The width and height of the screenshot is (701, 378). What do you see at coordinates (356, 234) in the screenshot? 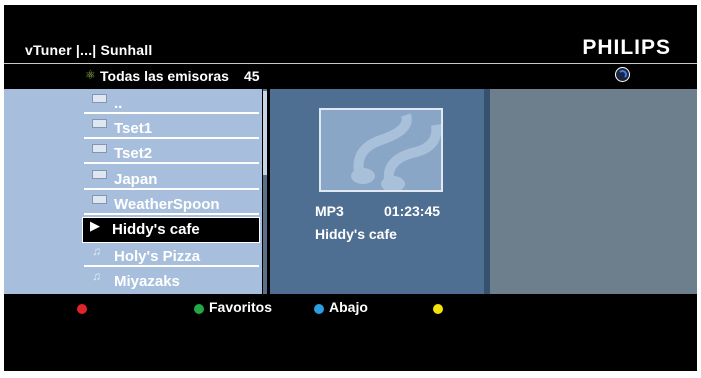
I see `now-playing-station: Hiddy's cafe` at bounding box center [356, 234].